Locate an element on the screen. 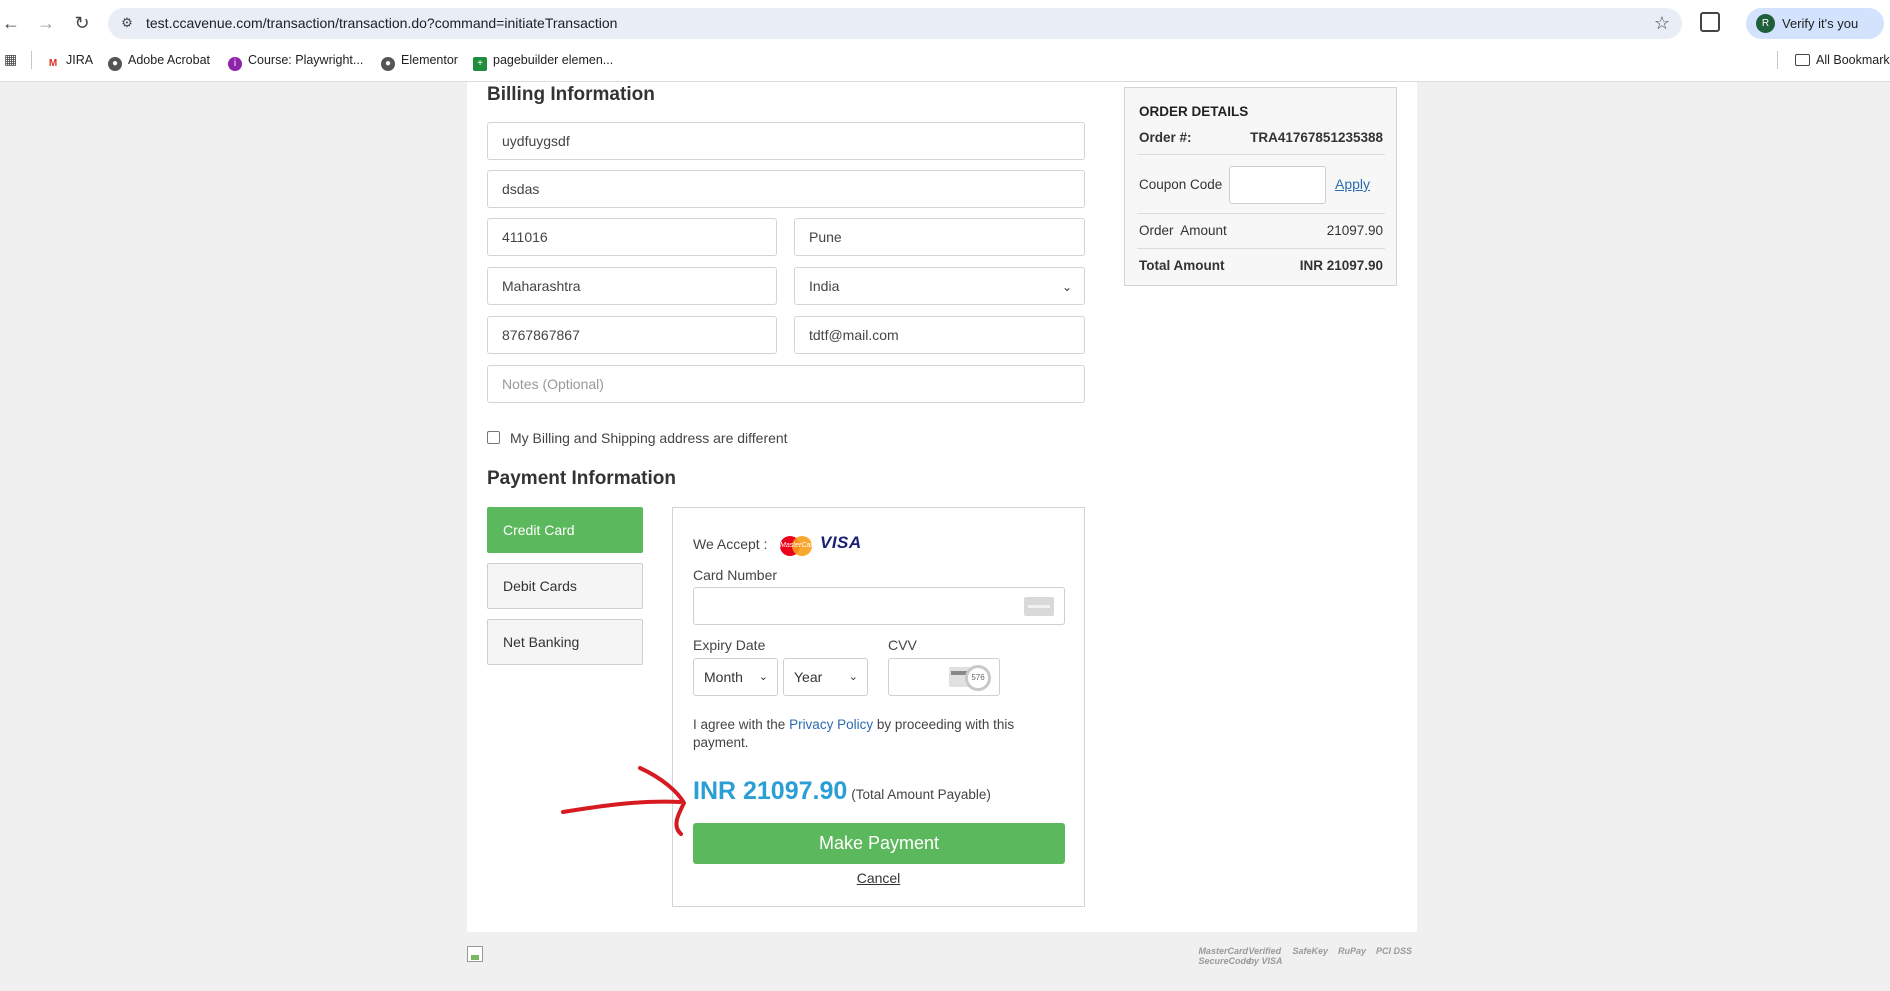 Image resolution: width=1890 pixels, height=991 pixels. visa-icon: VISA is located at coordinates (841, 542).